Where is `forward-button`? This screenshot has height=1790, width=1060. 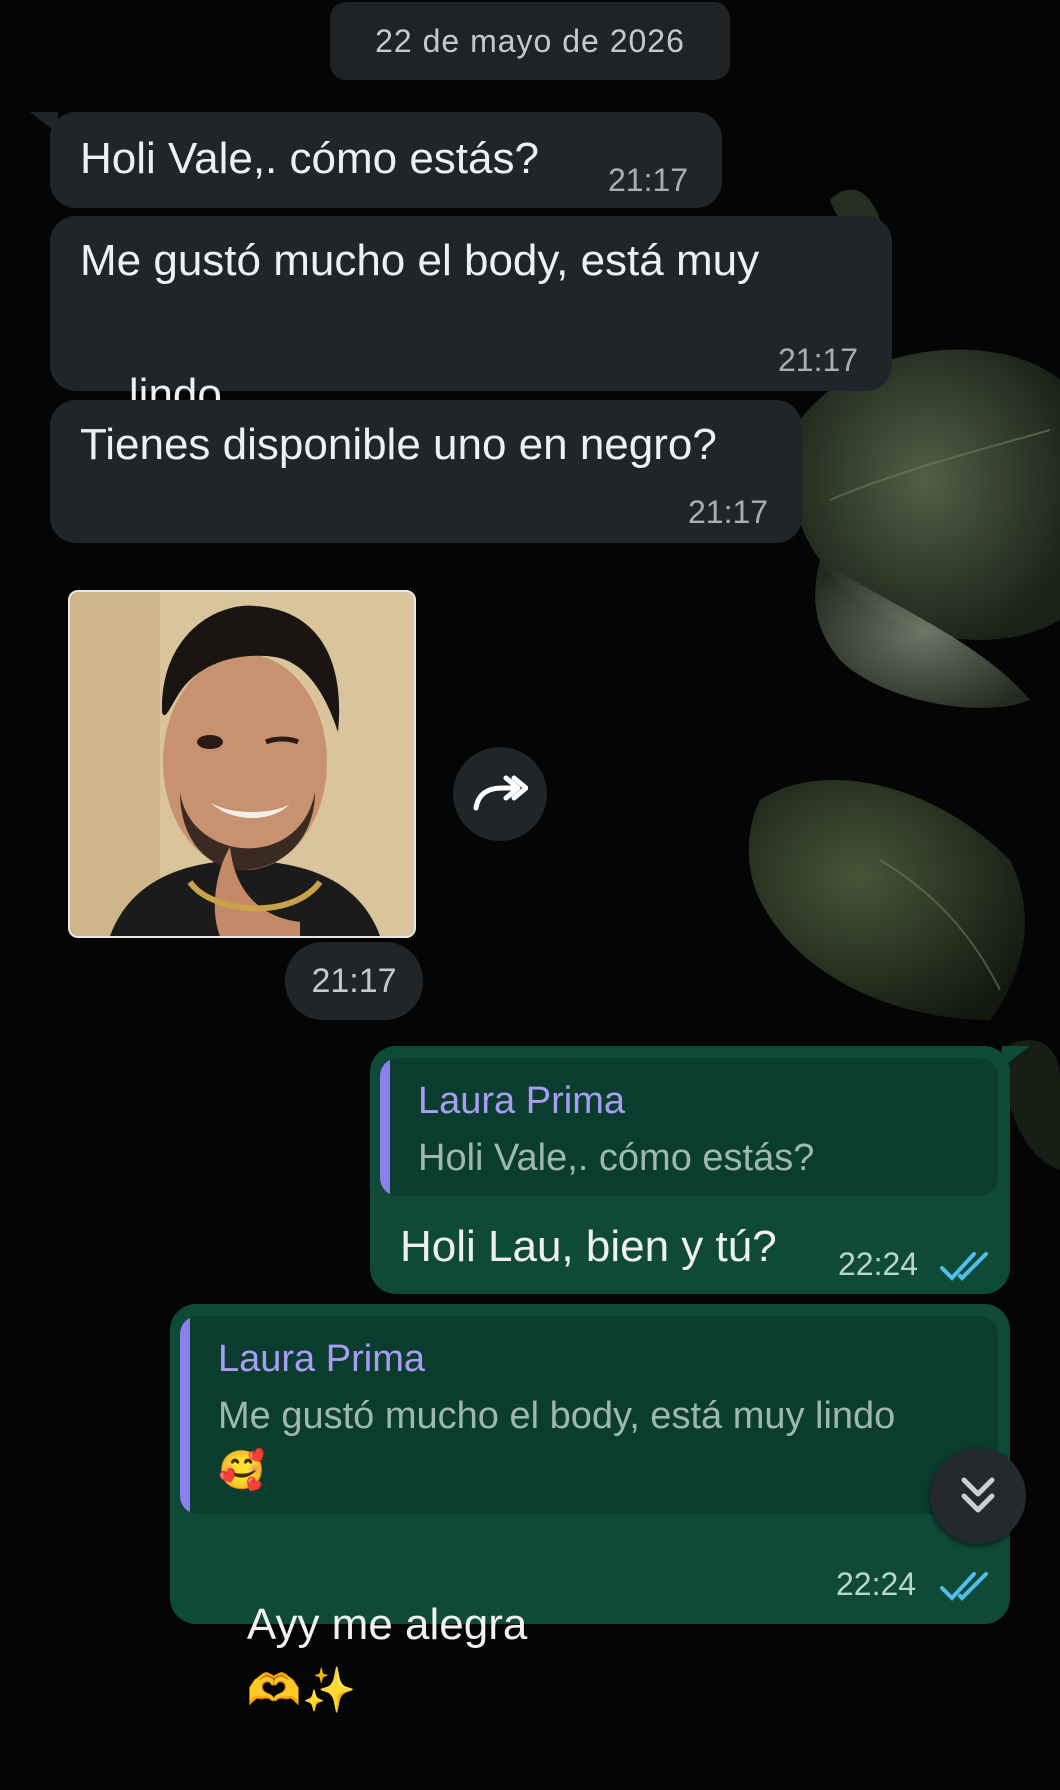 forward-button is located at coordinates (500, 794).